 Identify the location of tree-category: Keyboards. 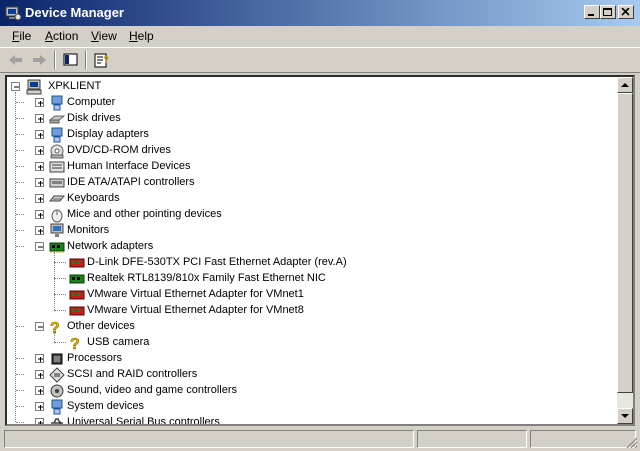
(291, 199).